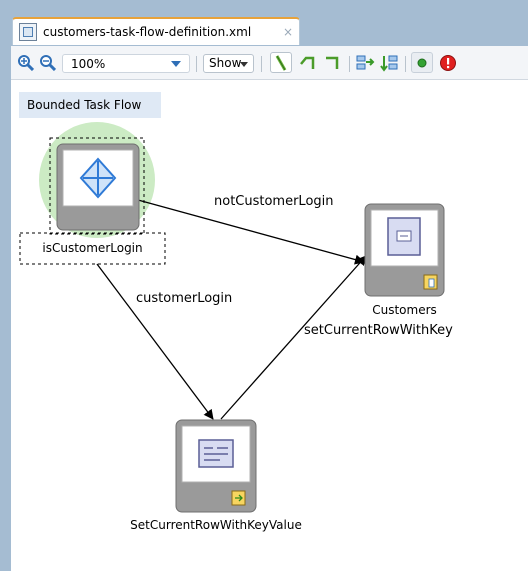 This screenshot has height=571, width=528. I want to click on edge-label-customer-login: customerLogin, so click(184, 298).